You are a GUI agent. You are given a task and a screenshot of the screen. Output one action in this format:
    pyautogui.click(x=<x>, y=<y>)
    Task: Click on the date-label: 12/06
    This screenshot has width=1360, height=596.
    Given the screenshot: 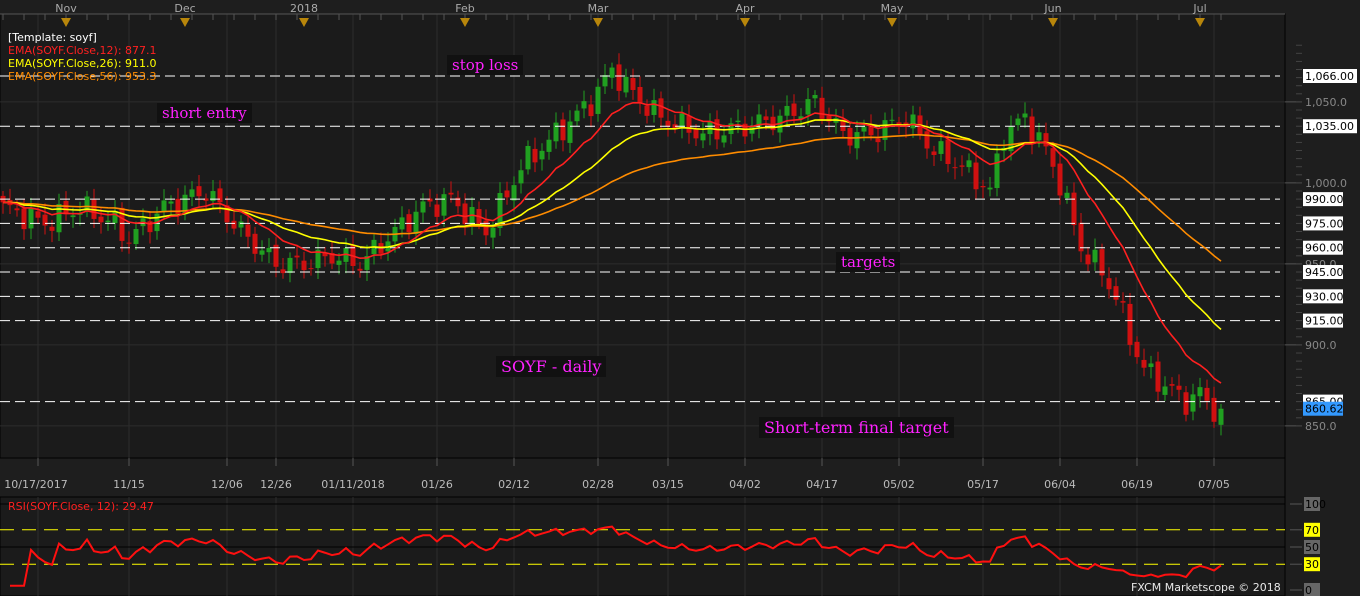 What is the action you would take?
    pyautogui.click(x=227, y=484)
    